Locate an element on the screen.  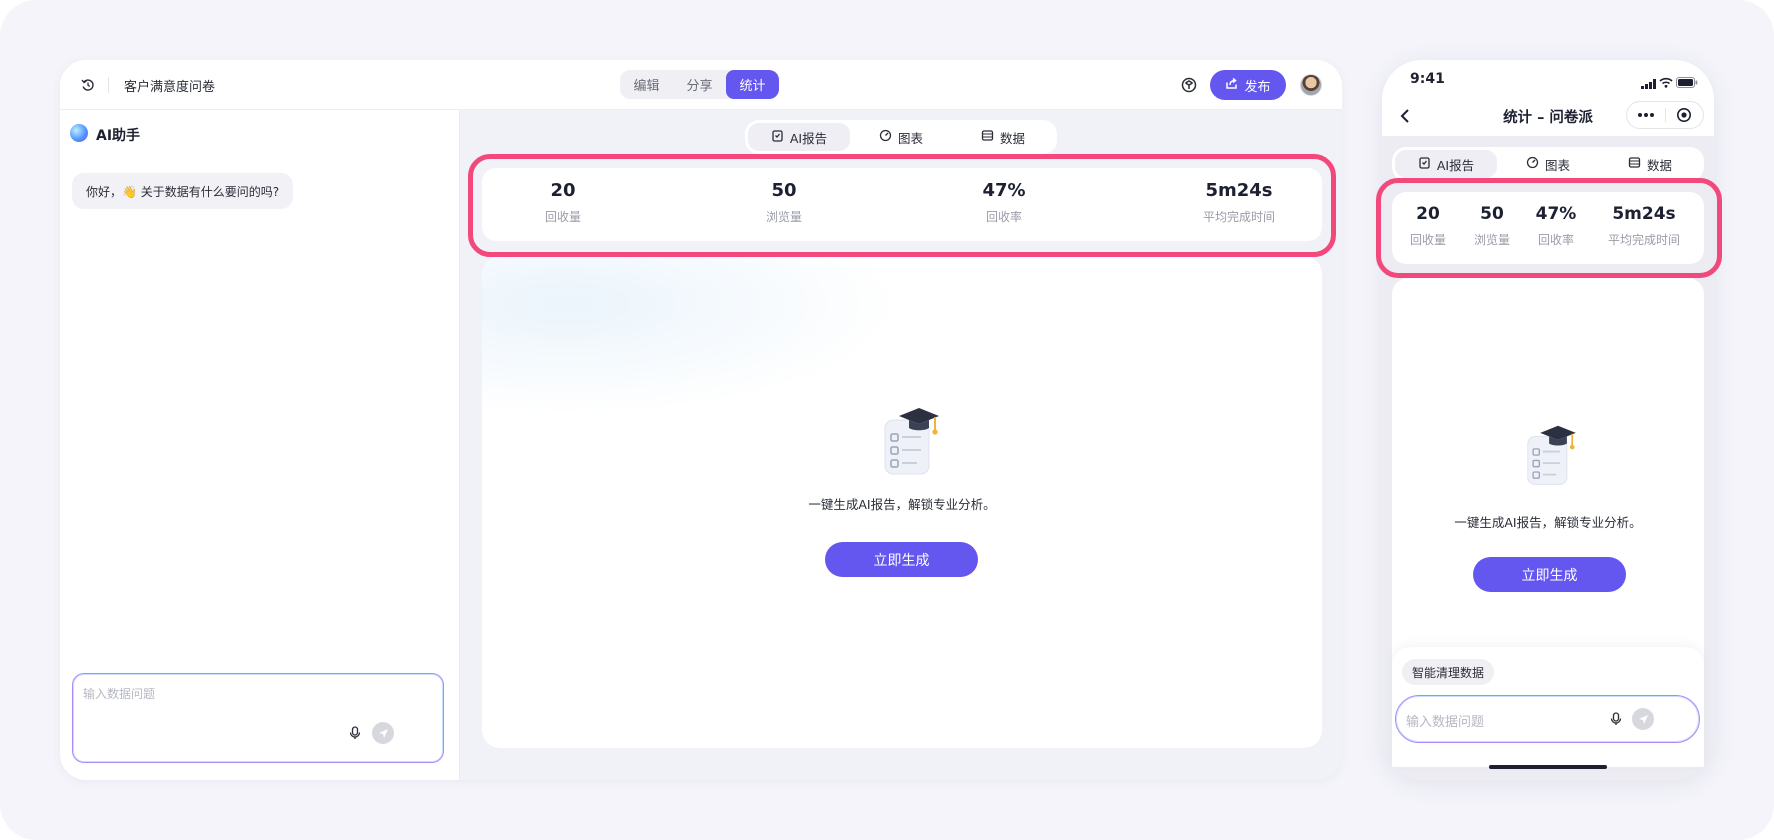
history-back-icon is located at coordinates (88, 85).